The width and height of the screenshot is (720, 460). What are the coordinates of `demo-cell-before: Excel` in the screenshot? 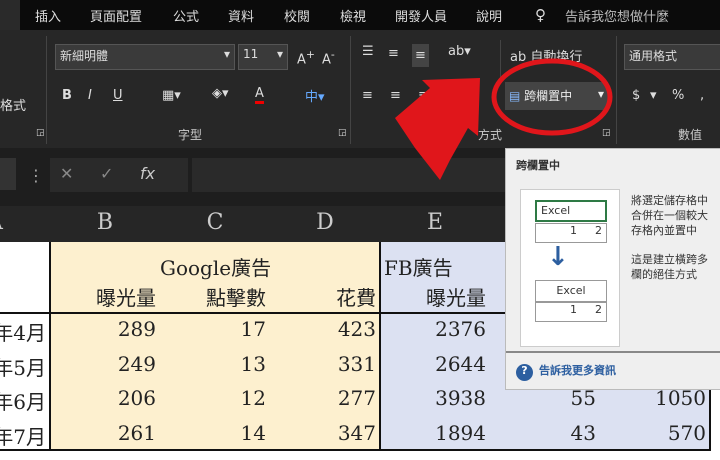 It's located at (571, 211).